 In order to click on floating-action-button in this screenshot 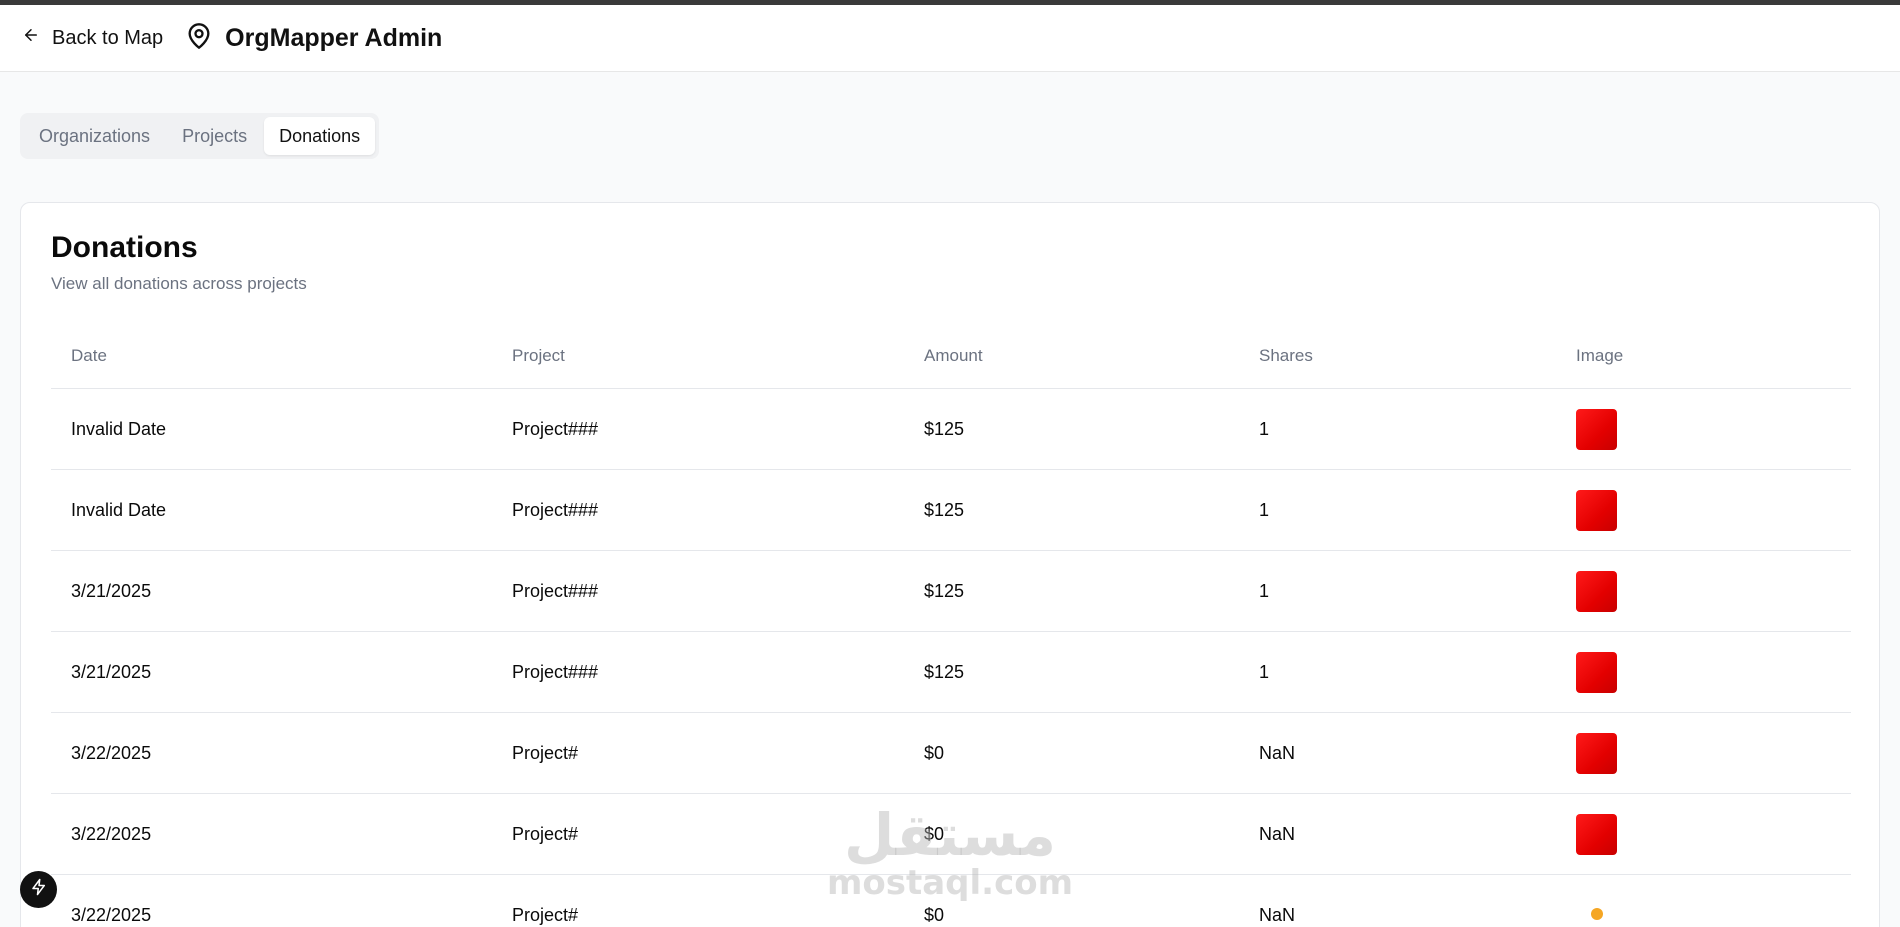, I will do `click(38, 889)`.